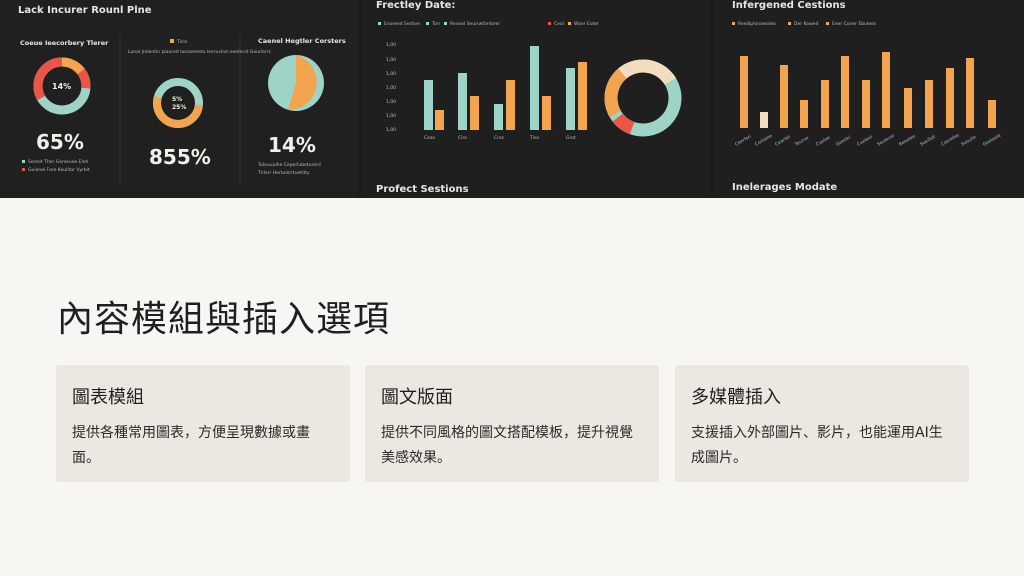  I want to click on panel-1-title: Lack Incurer Rounl Plne, so click(85, 10).